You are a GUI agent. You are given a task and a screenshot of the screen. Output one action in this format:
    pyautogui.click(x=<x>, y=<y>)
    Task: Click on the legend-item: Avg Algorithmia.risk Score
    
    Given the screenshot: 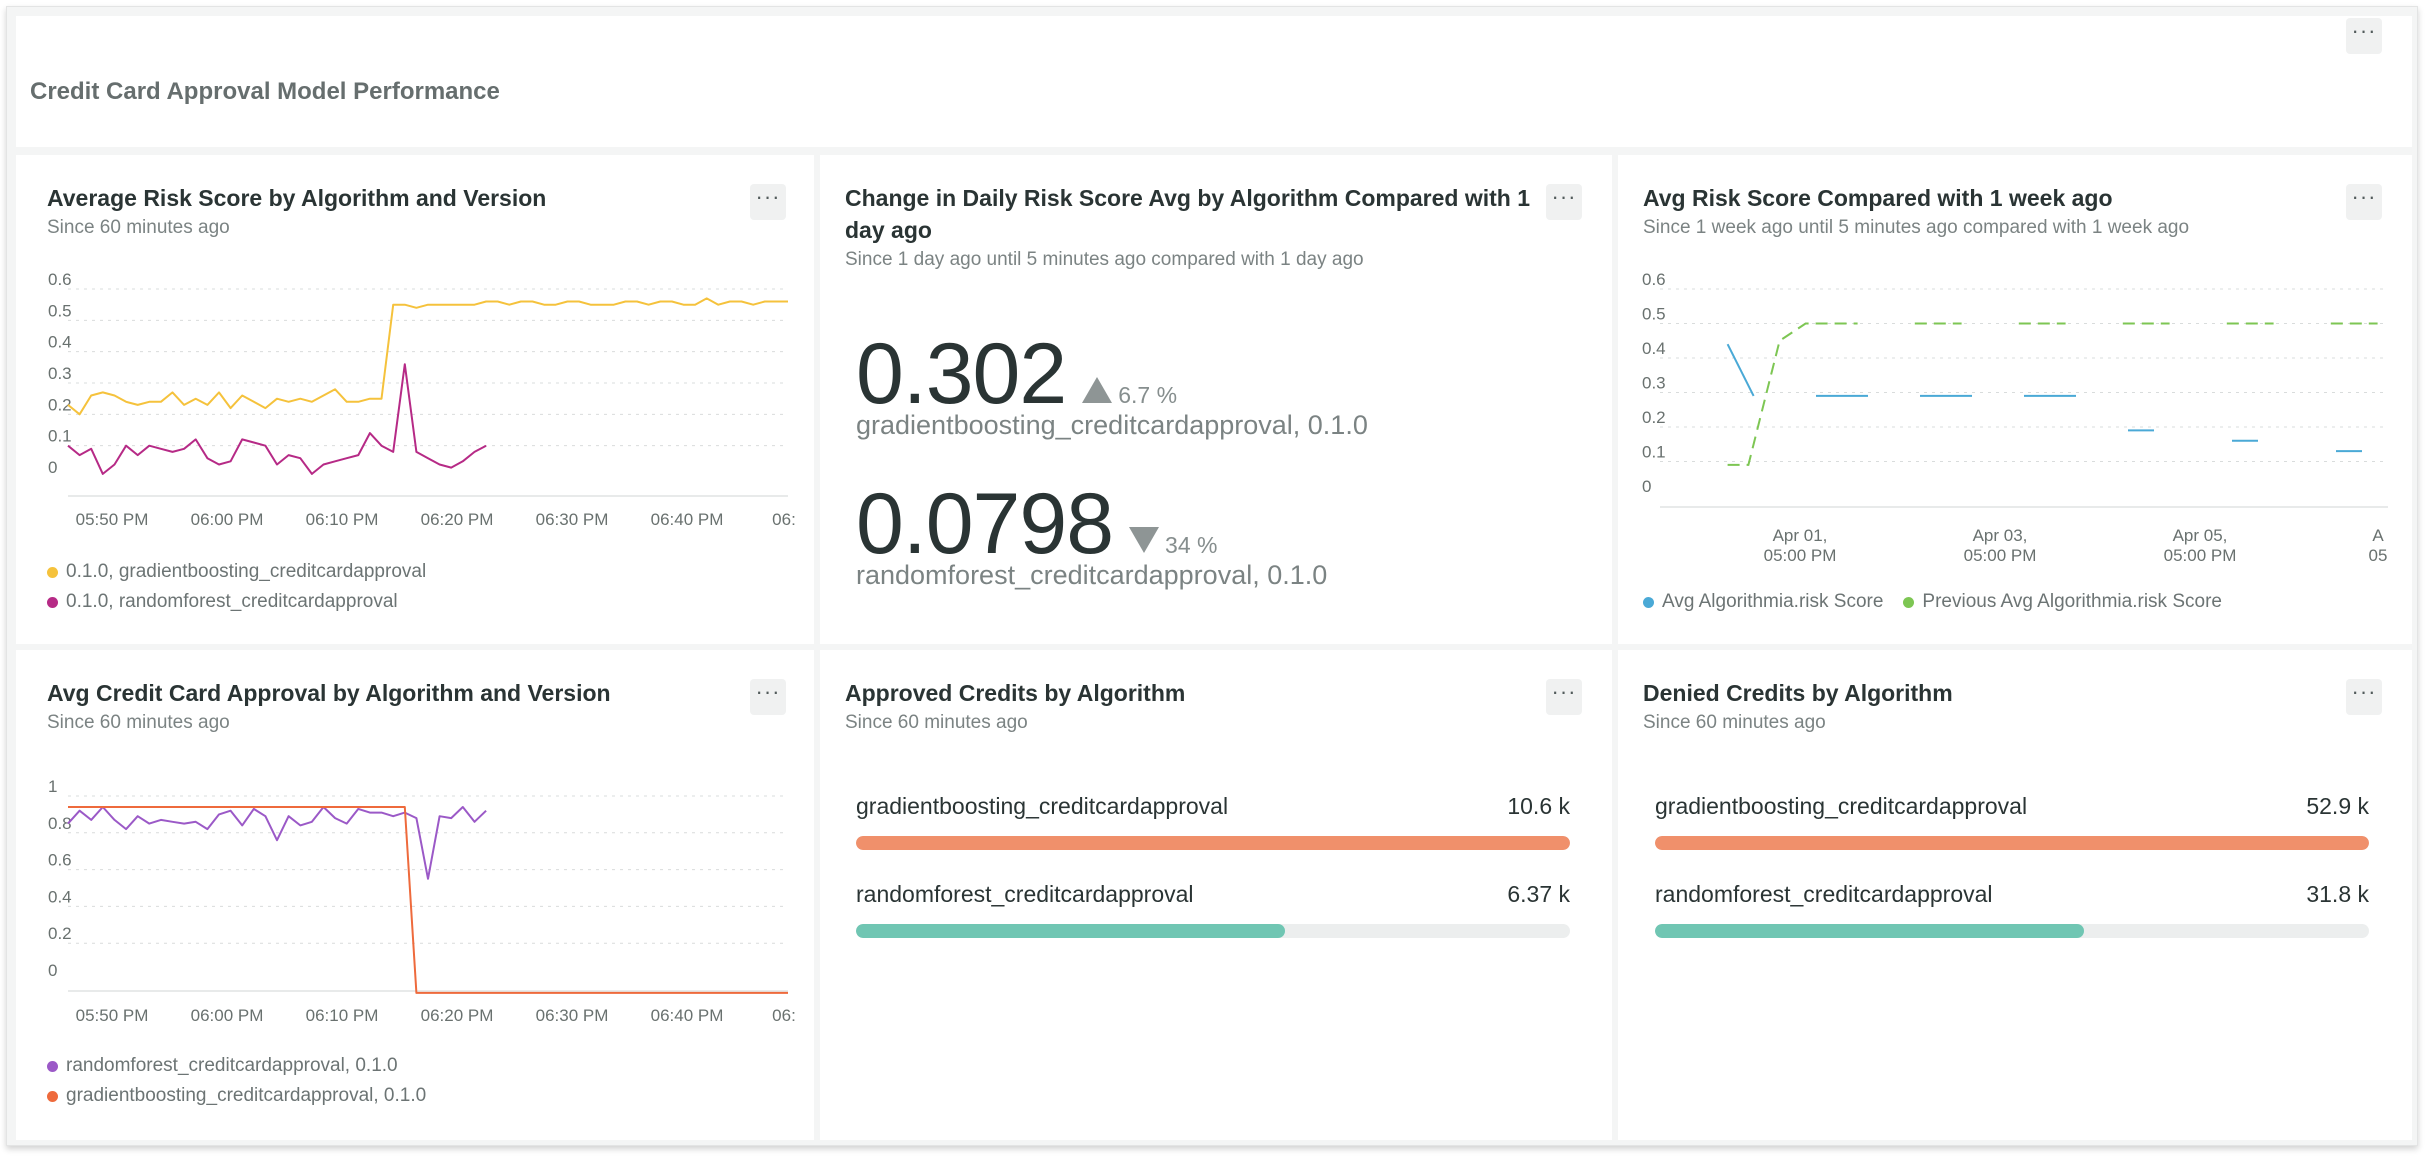 What is the action you would take?
    pyautogui.click(x=1763, y=602)
    